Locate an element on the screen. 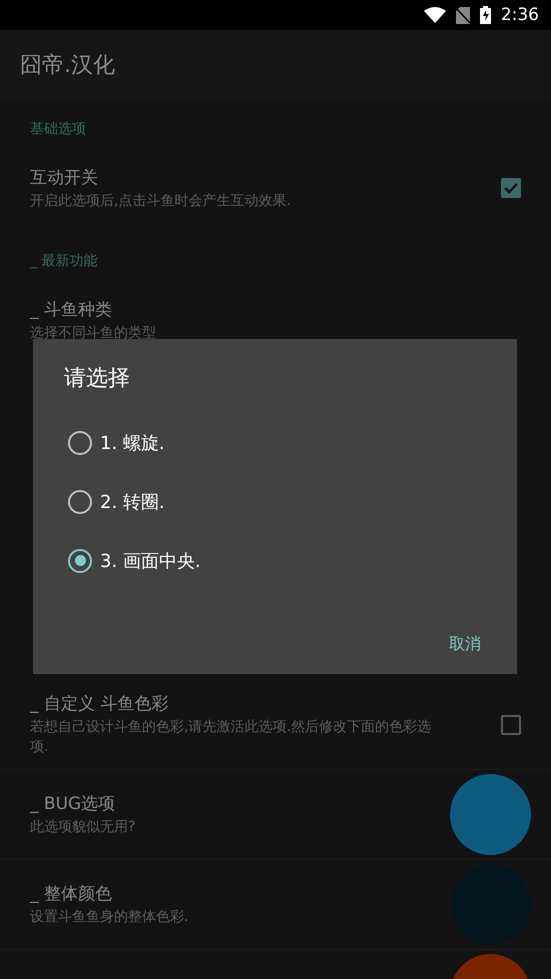 The image size is (551, 979). battery-charging-icon is located at coordinates (485, 15).